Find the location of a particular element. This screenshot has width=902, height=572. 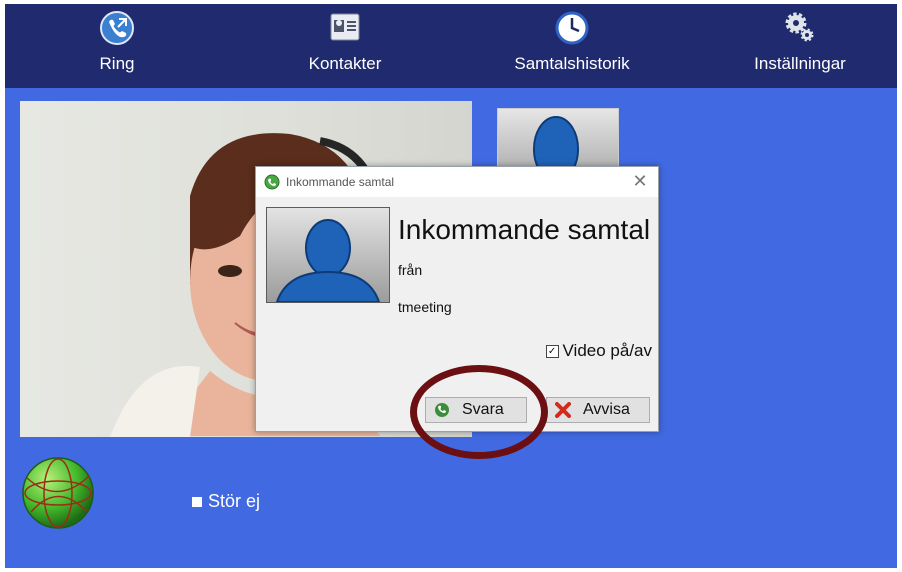

gear-icon is located at coordinates (799, 27).